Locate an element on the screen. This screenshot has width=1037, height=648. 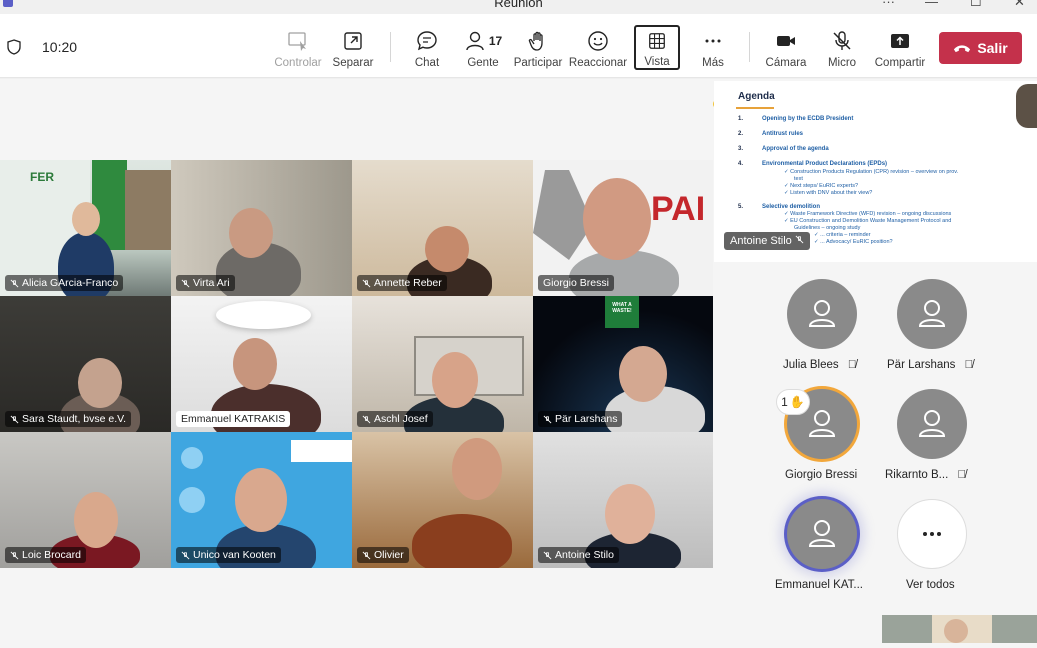
agenda-subitem: ✓ Next steps/ EuRIC experts? is located at coordinates (821, 186).